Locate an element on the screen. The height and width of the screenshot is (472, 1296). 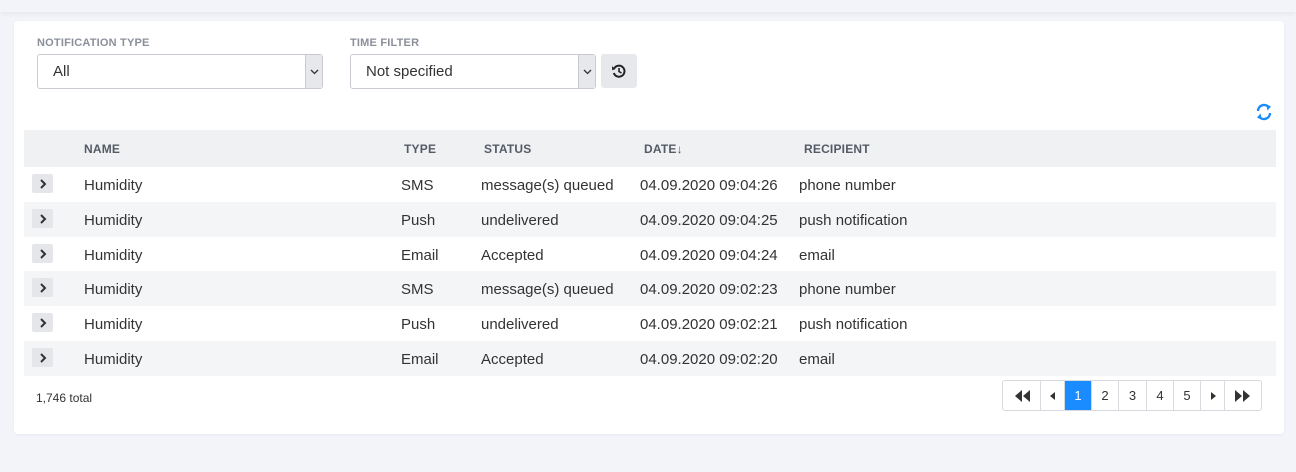
time-filter-label: TIME FILTER is located at coordinates (385, 43).